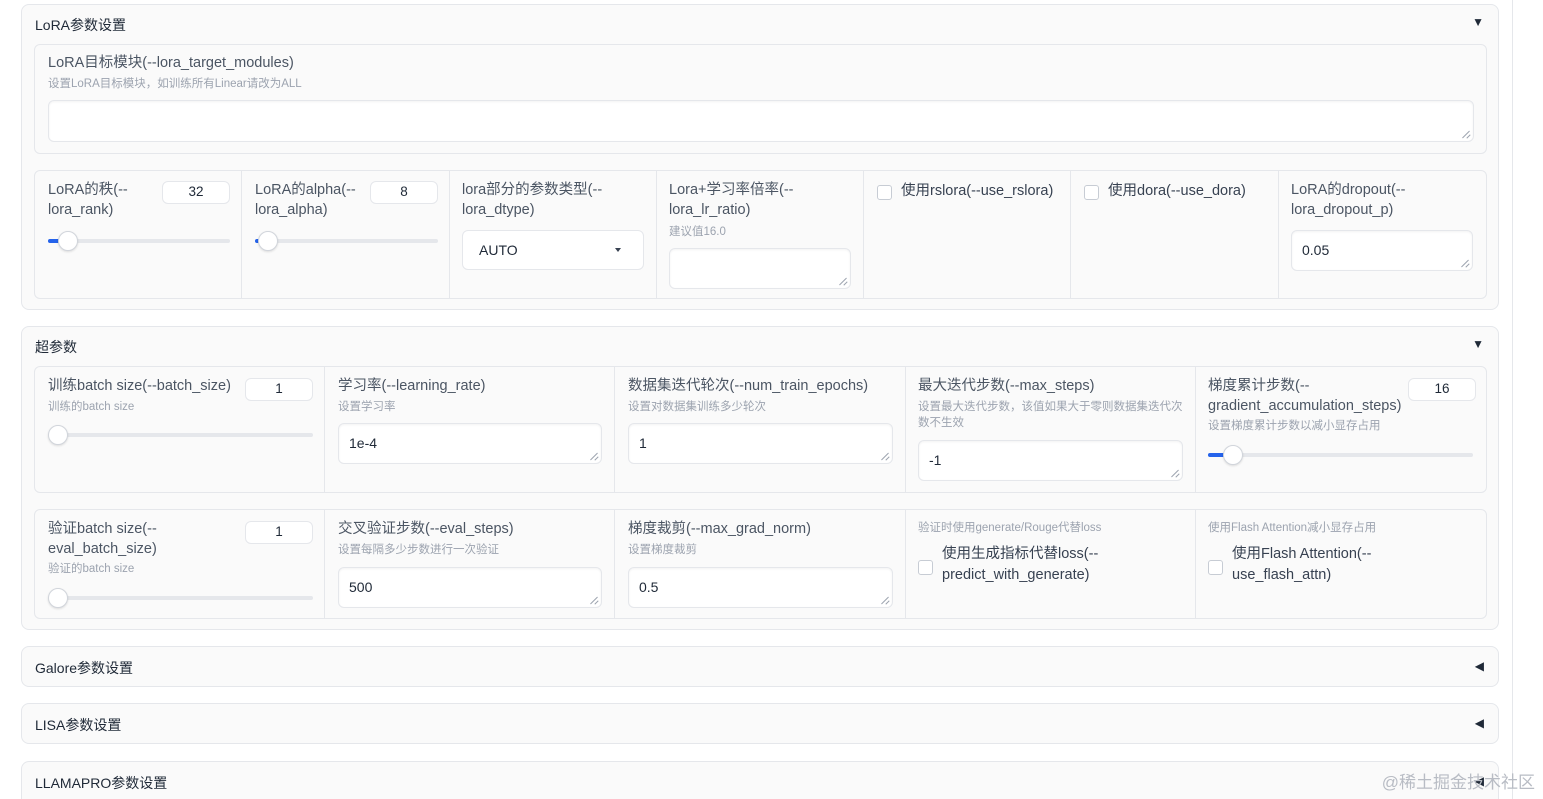  Describe the element at coordinates (977, 191) in the screenshot. I see `use-rslora-label: 使用rslora(--use_rslora)` at that location.